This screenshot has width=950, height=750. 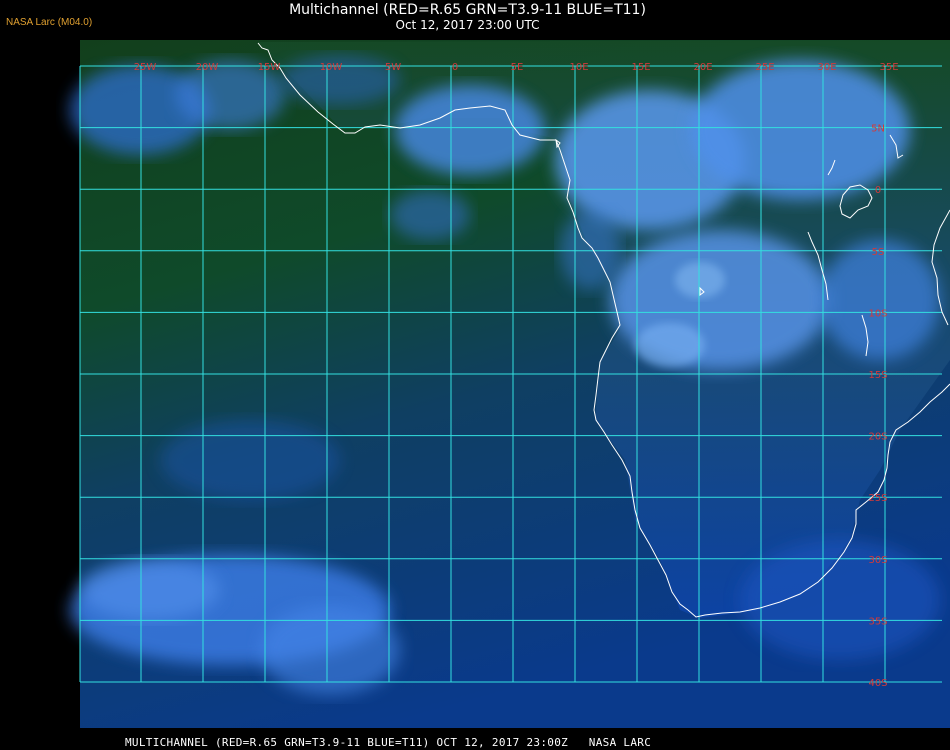 What do you see at coordinates (207, 67) in the screenshot?
I see `longitude-label: 20W` at bounding box center [207, 67].